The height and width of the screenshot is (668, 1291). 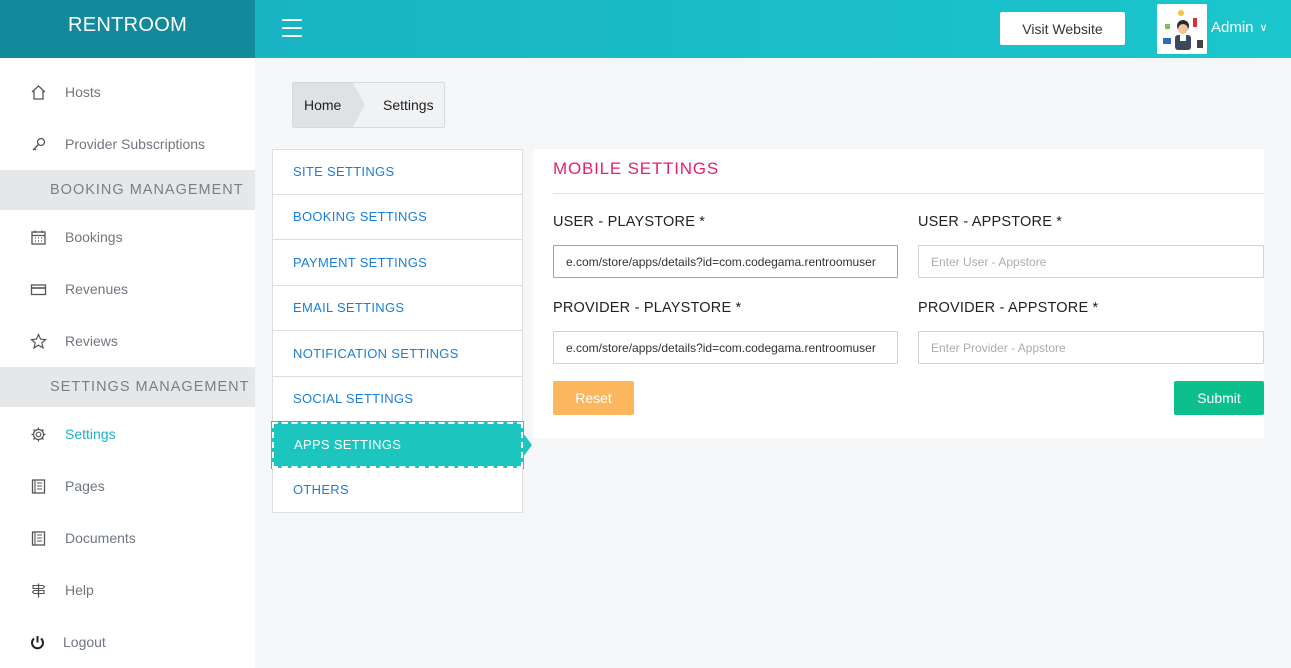 What do you see at coordinates (397, 490) in the screenshot?
I see `menu-others: OTHERS` at bounding box center [397, 490].